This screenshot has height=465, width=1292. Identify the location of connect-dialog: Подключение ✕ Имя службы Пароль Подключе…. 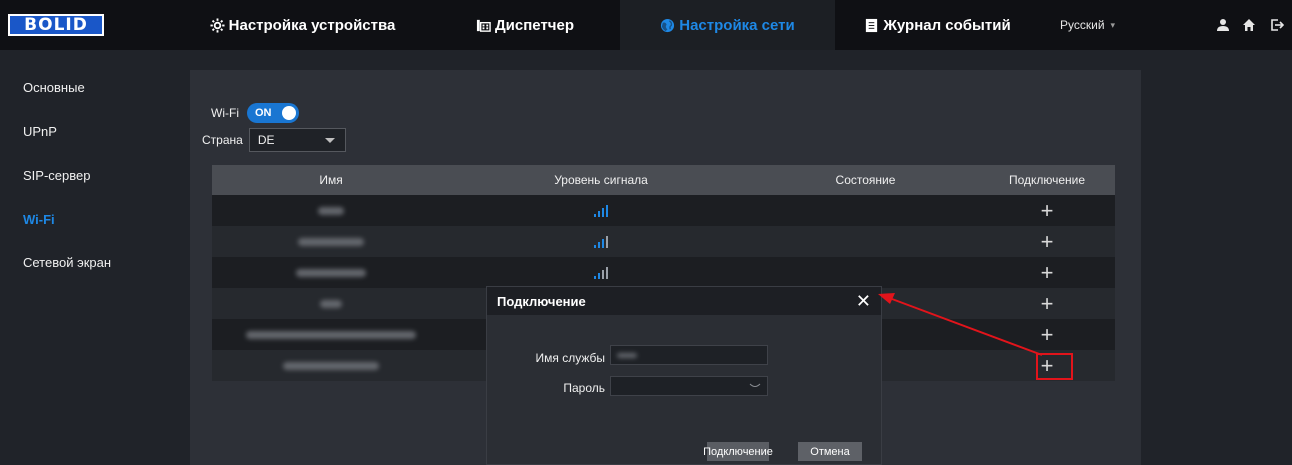
(684, 375).